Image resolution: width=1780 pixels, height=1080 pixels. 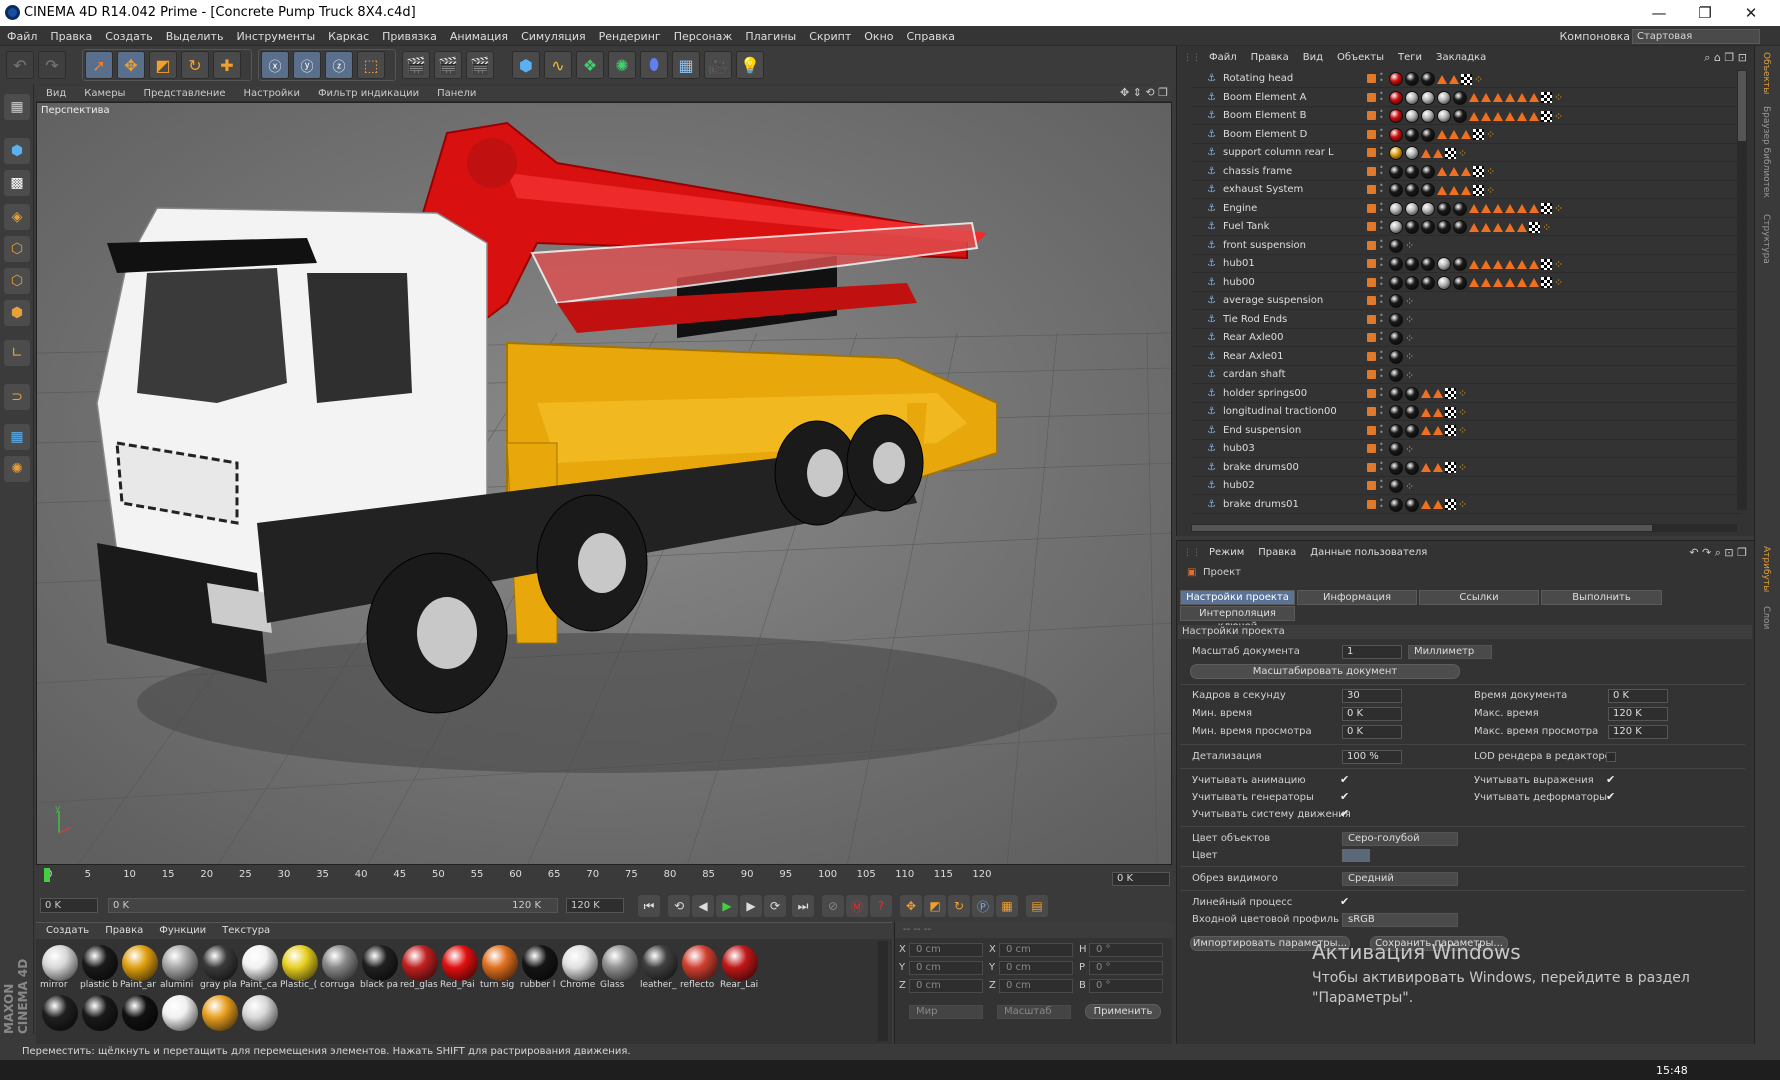 What do you see at coordinates (595, 905) in the screenshot?
I see `end-frame-field: 120 K` at bounding box center [595, 905].